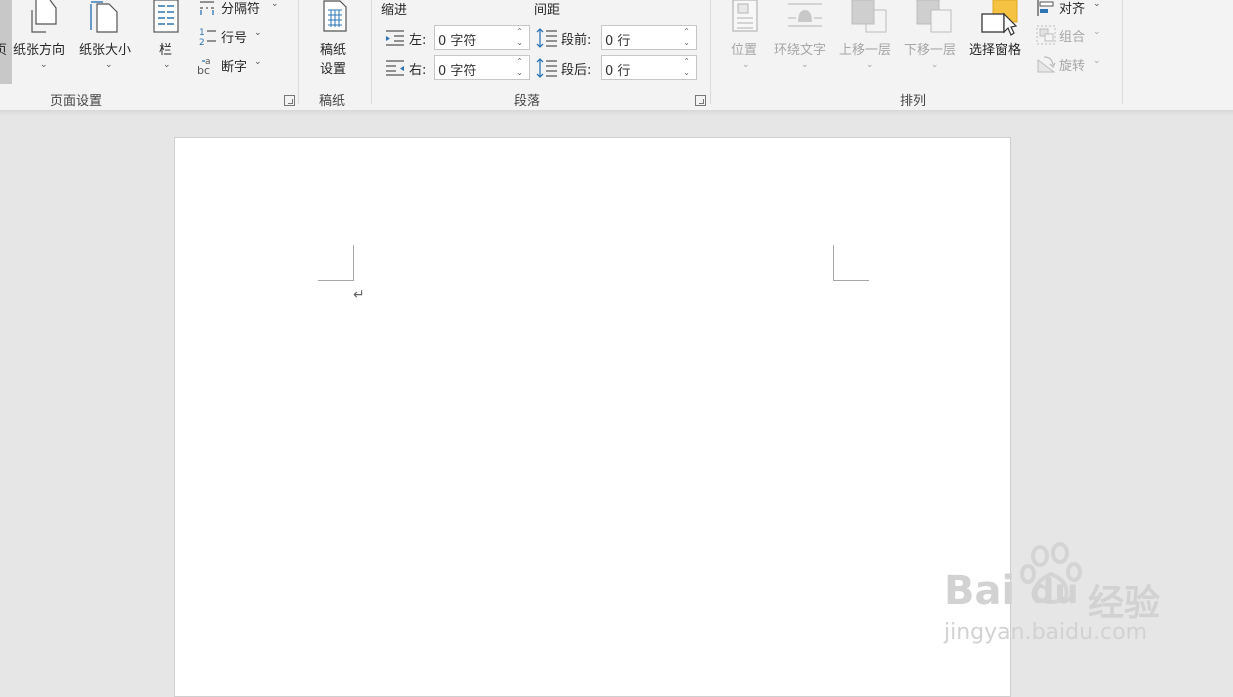 This screenshot has height=697, width=1233. I want to click on columns-button: 栏 ⌄, so click(166, 42).